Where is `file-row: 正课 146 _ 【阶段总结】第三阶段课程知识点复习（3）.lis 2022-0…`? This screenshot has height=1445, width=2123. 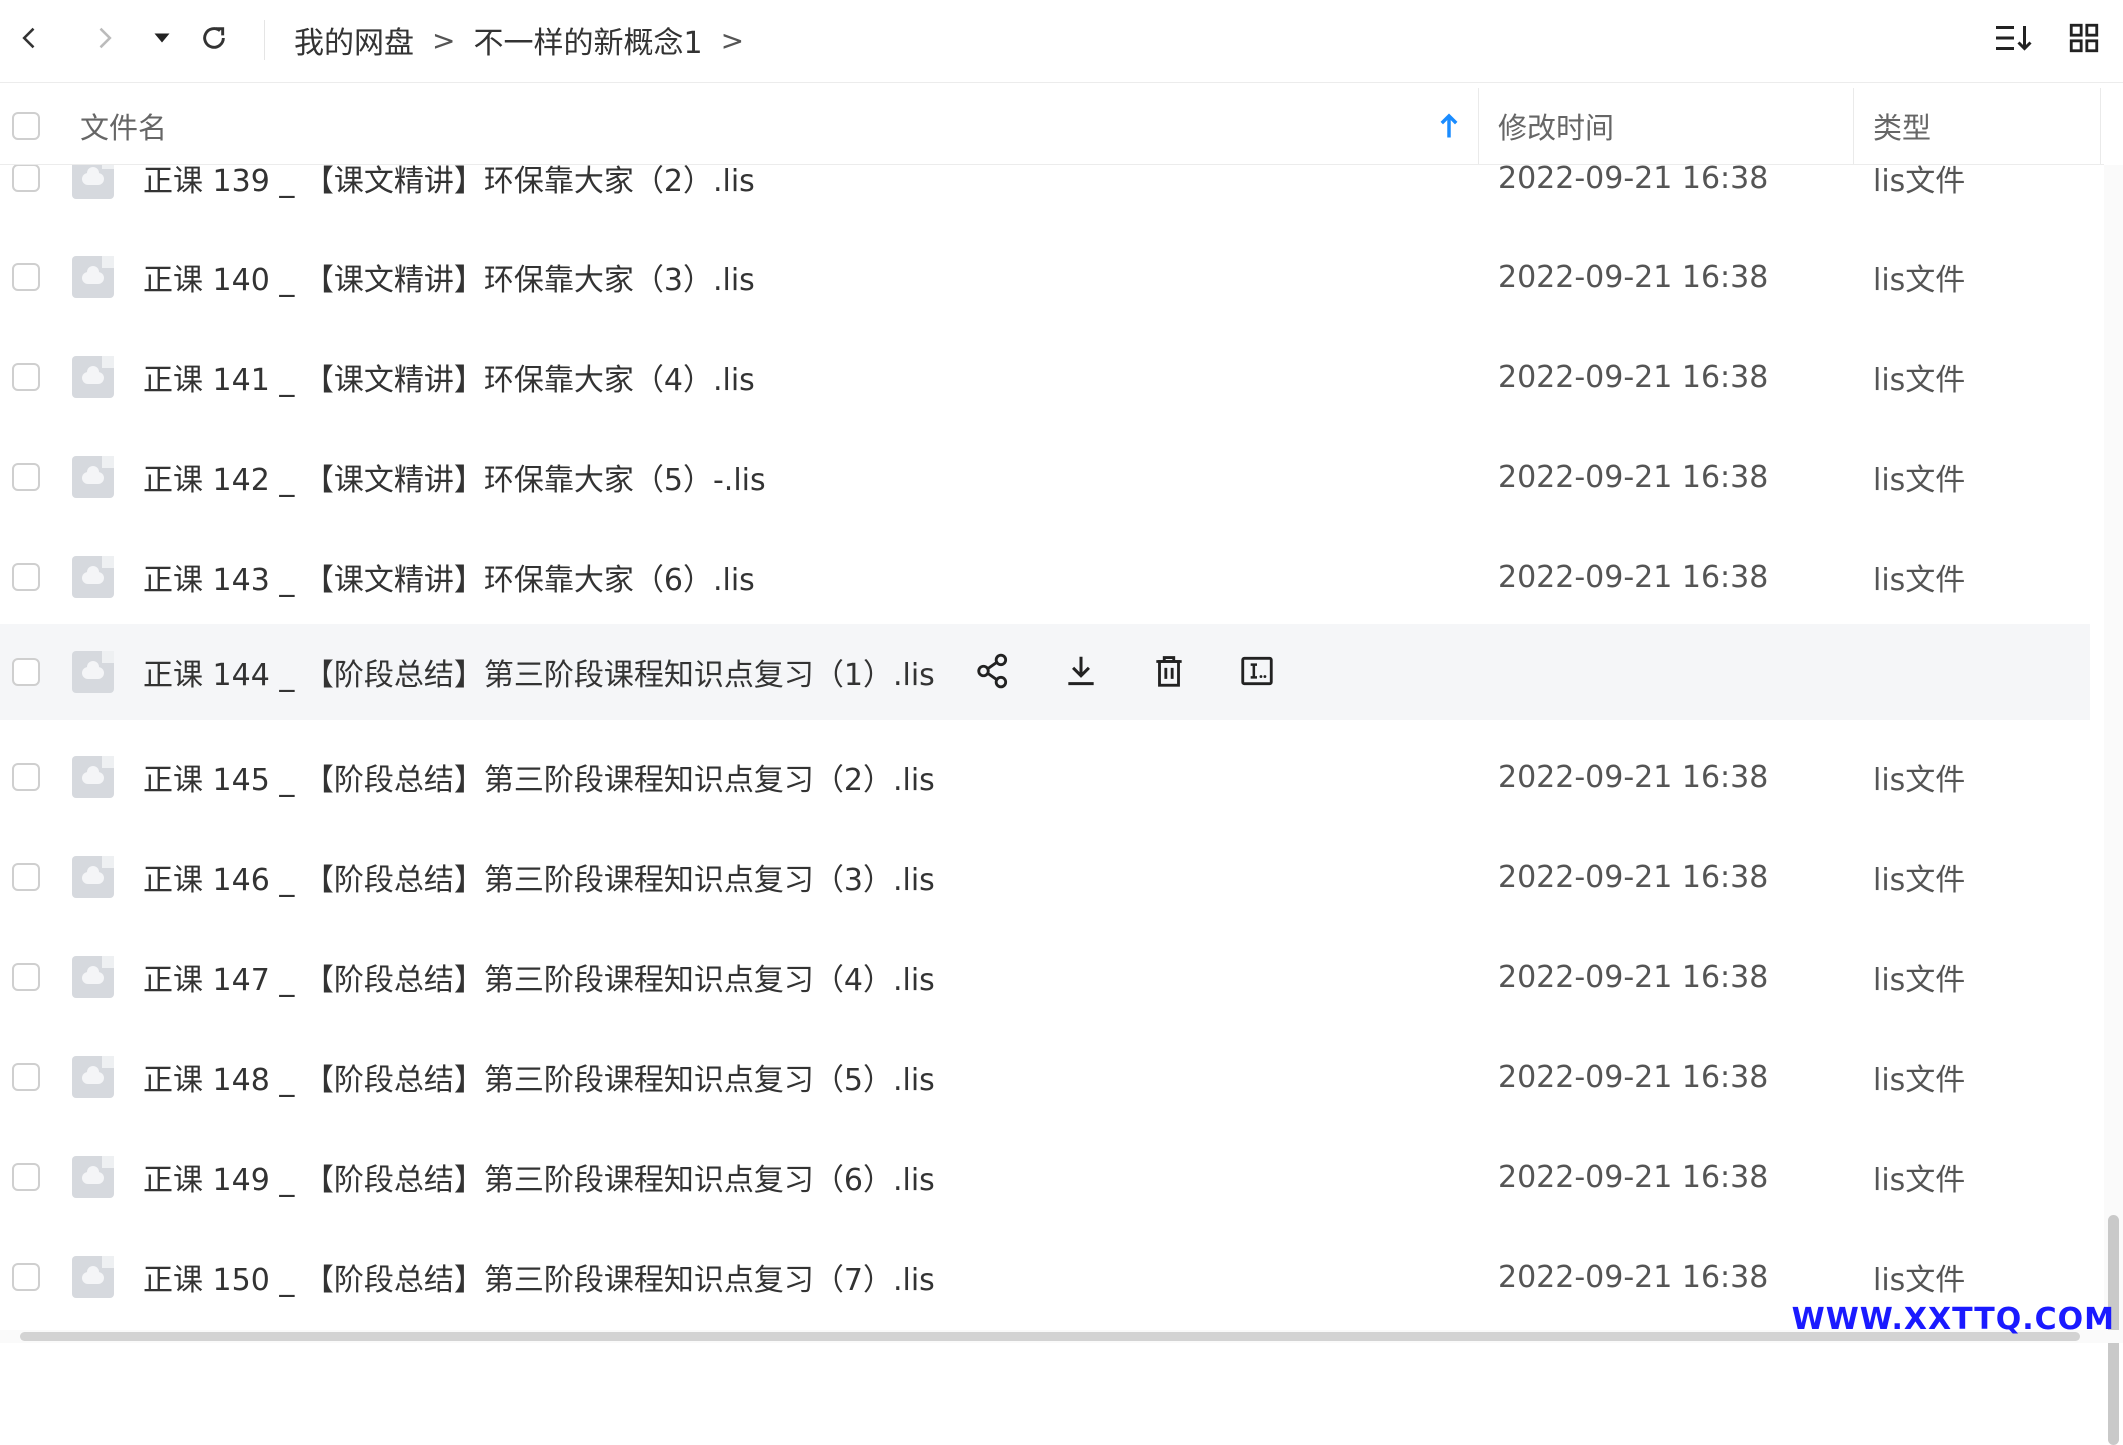
file-row: 正课 146 _ 【阶段总结】第三阶段课程知识点复习（3）.lis 2022-0… is located at coordinates (1045, 877).